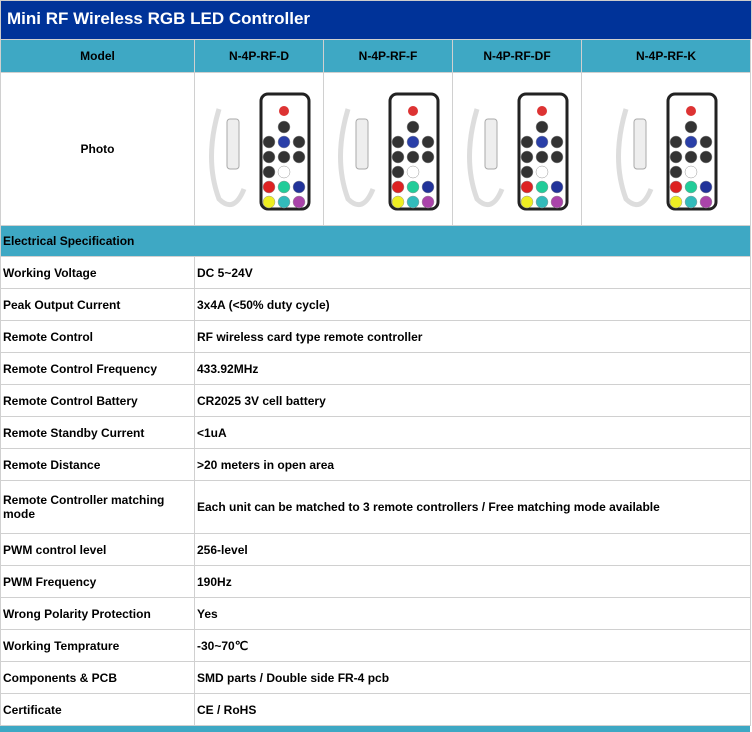  What do you see at coordinates (97, 677) in the screenshot?
I see `spec-label: Components & PCB` at bounding box center [97, 677].